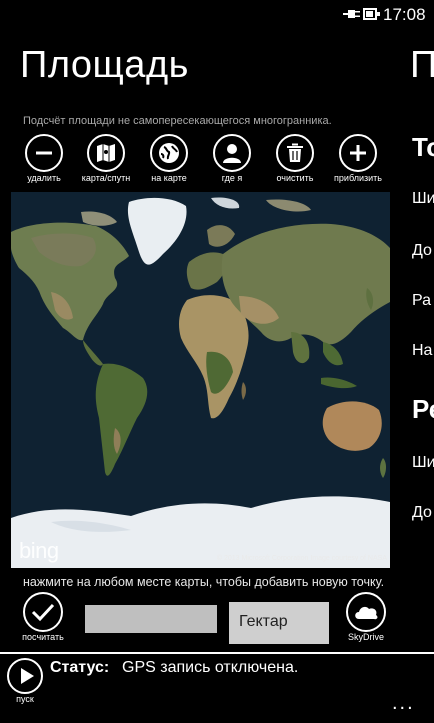 This screenshot has height=723, width=434. What do you see at coordinates (279, 623) in the screenshot?
I see `unit-select: Гектар` at bounding box center [279, 623].